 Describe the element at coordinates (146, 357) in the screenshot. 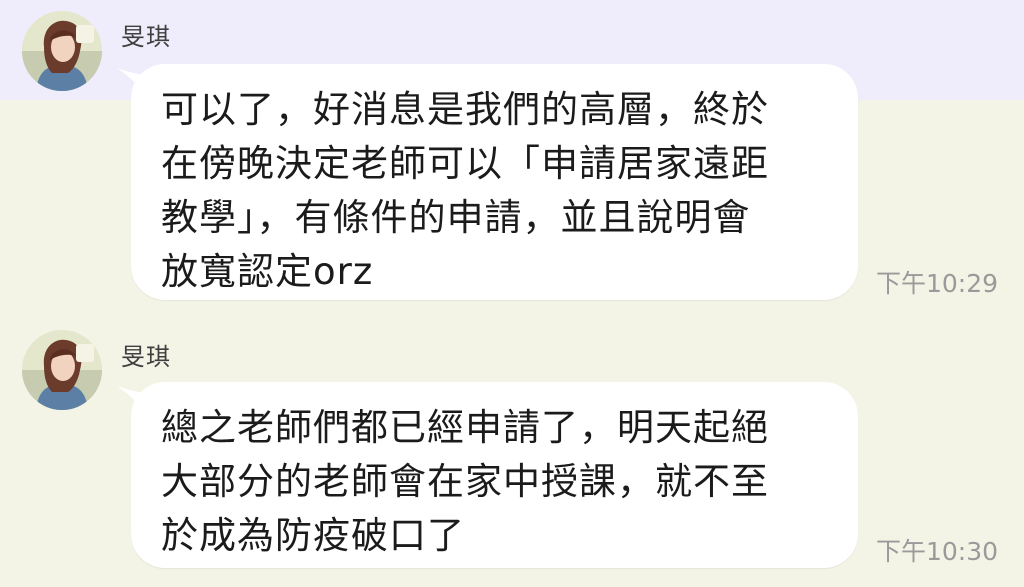

I see `sender-name: 旻琪` at that location.